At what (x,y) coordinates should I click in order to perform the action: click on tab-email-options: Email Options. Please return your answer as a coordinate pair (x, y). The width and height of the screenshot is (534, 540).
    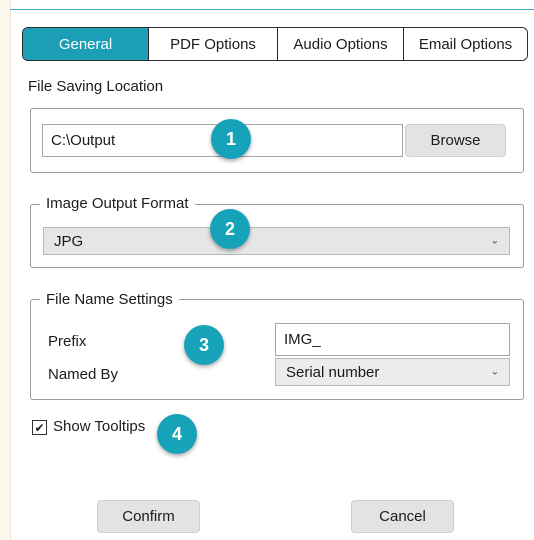
    Looking at the image, I should click on (465, 44).